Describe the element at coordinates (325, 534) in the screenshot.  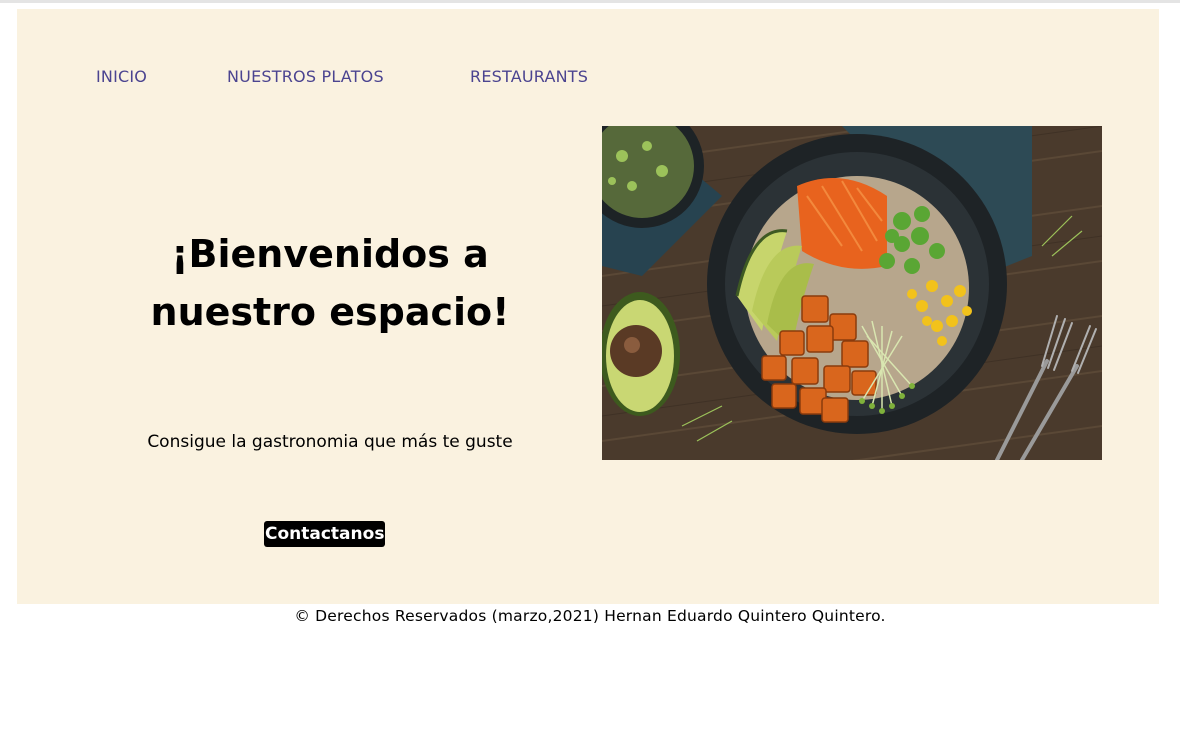
I see `contact-button: Contactanos` at that location.